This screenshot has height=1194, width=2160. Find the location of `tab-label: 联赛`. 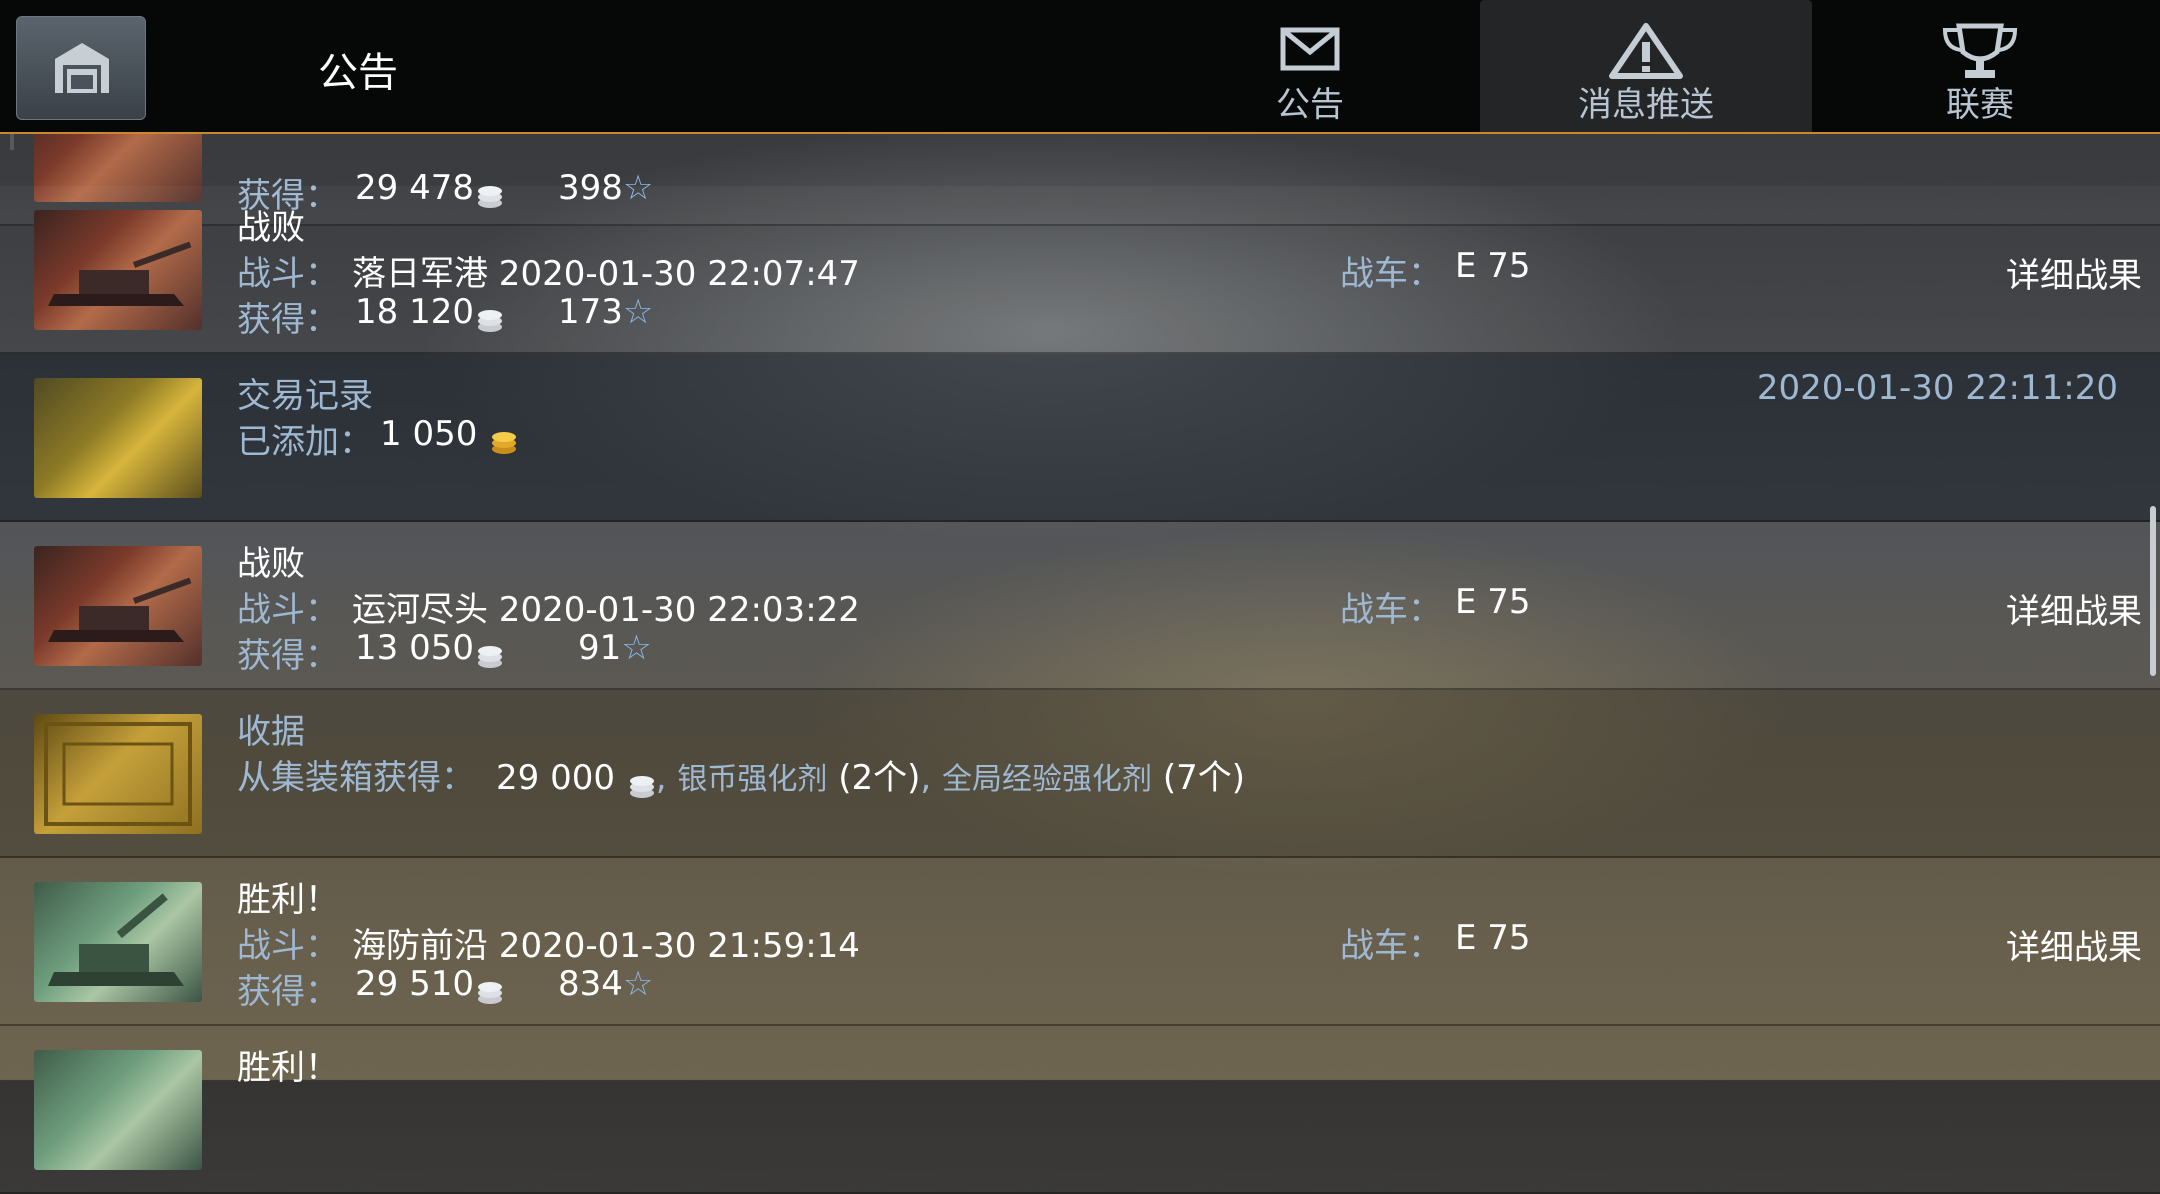

tab-label: 联赛 is located at coordinates (1980, 105).